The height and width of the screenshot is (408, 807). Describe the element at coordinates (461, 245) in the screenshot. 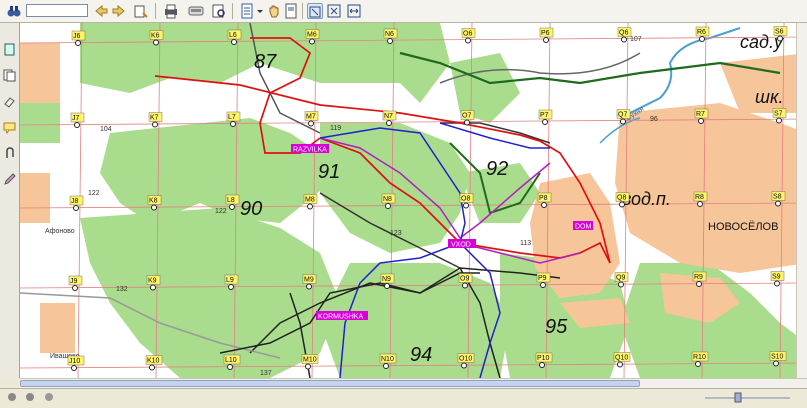

I see `waypoint-vxod: VXOD` at that location.